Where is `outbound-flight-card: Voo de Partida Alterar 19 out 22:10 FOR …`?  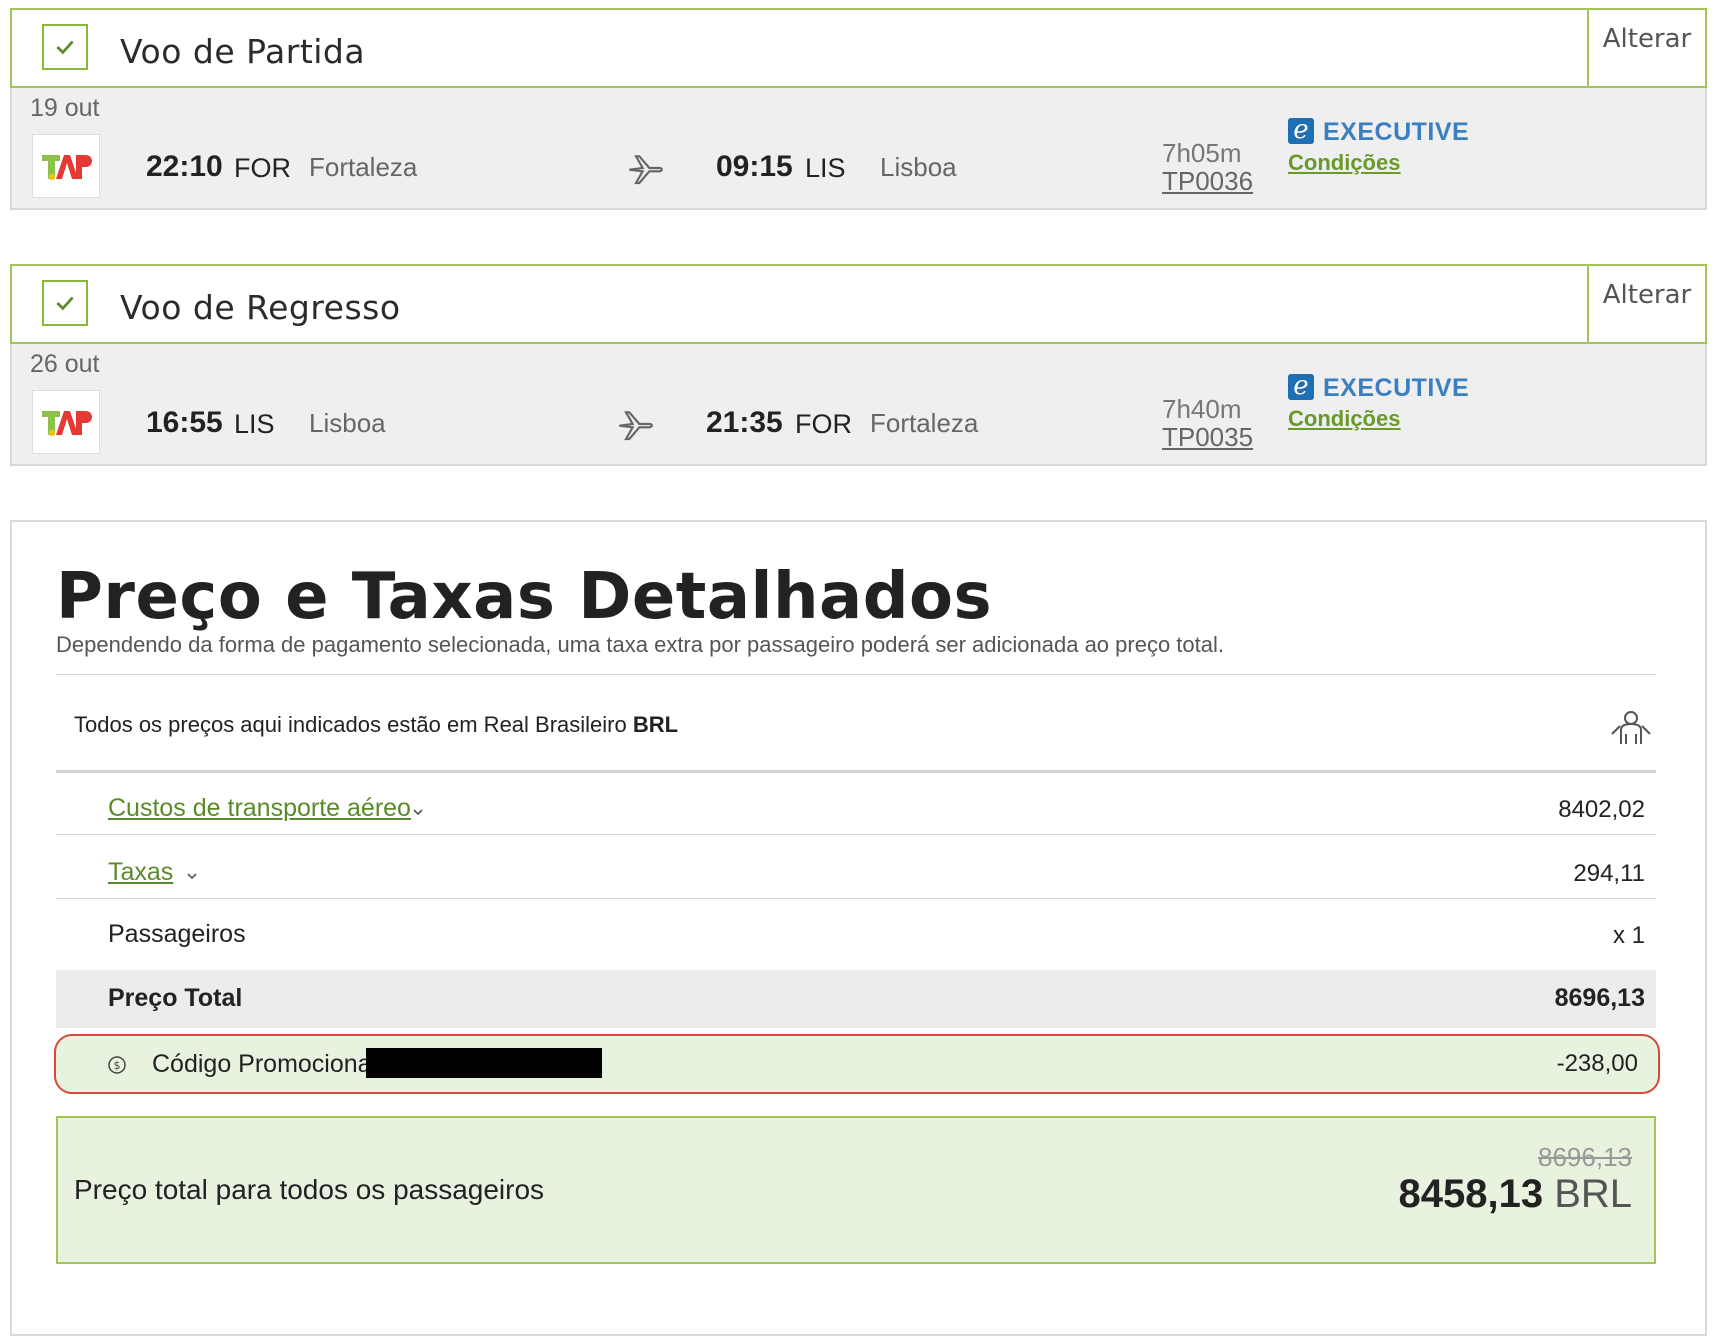
outbound-flight-card: Voo de Partida Alterar 19 out 22:10 FOR … is located at coordinates (858, 109).